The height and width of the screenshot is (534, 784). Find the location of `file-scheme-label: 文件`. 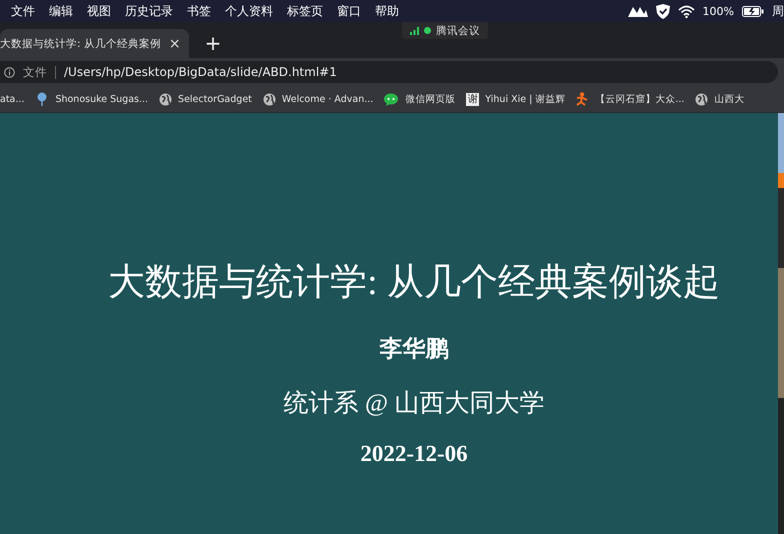

file-scheme-label: 文件 is located at coordinates (39, 72).